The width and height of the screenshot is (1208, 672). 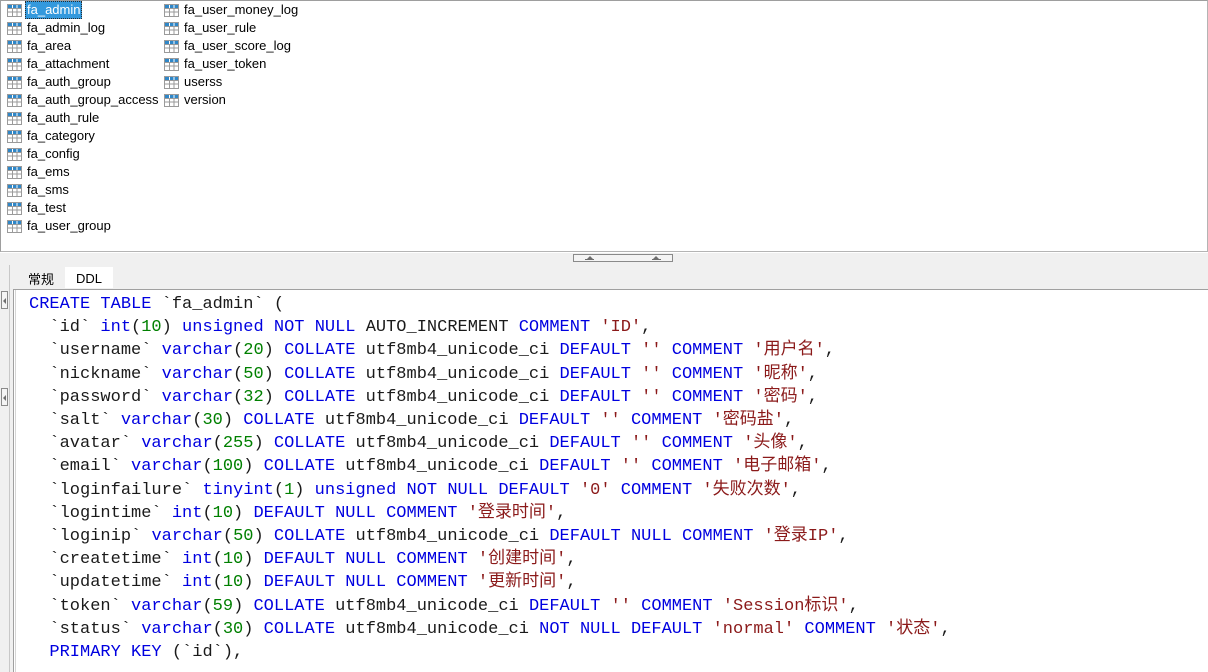 What do you see at coordinates (54, 10) in the screenshot?
I see `table-name-label: fa_admin` at bounding box center [54, 10].